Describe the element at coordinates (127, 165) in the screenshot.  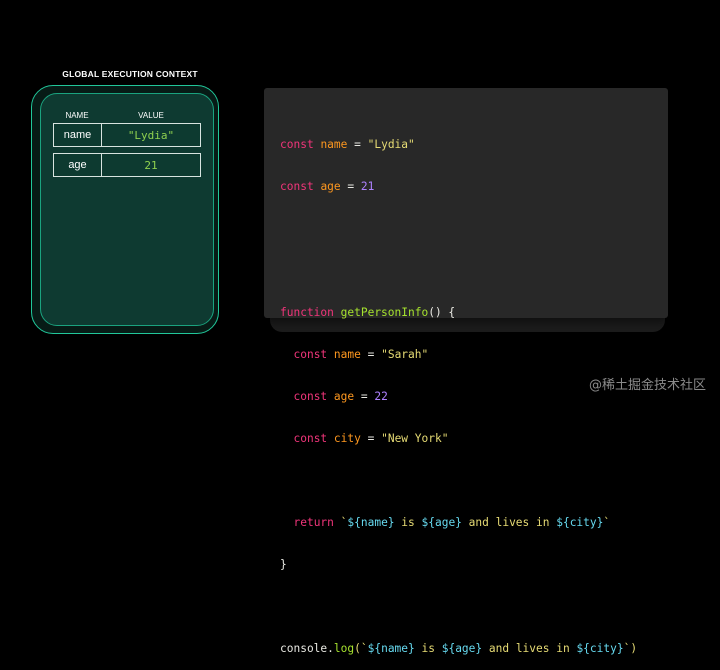
I see `variable-row-age: age 21` at that location.